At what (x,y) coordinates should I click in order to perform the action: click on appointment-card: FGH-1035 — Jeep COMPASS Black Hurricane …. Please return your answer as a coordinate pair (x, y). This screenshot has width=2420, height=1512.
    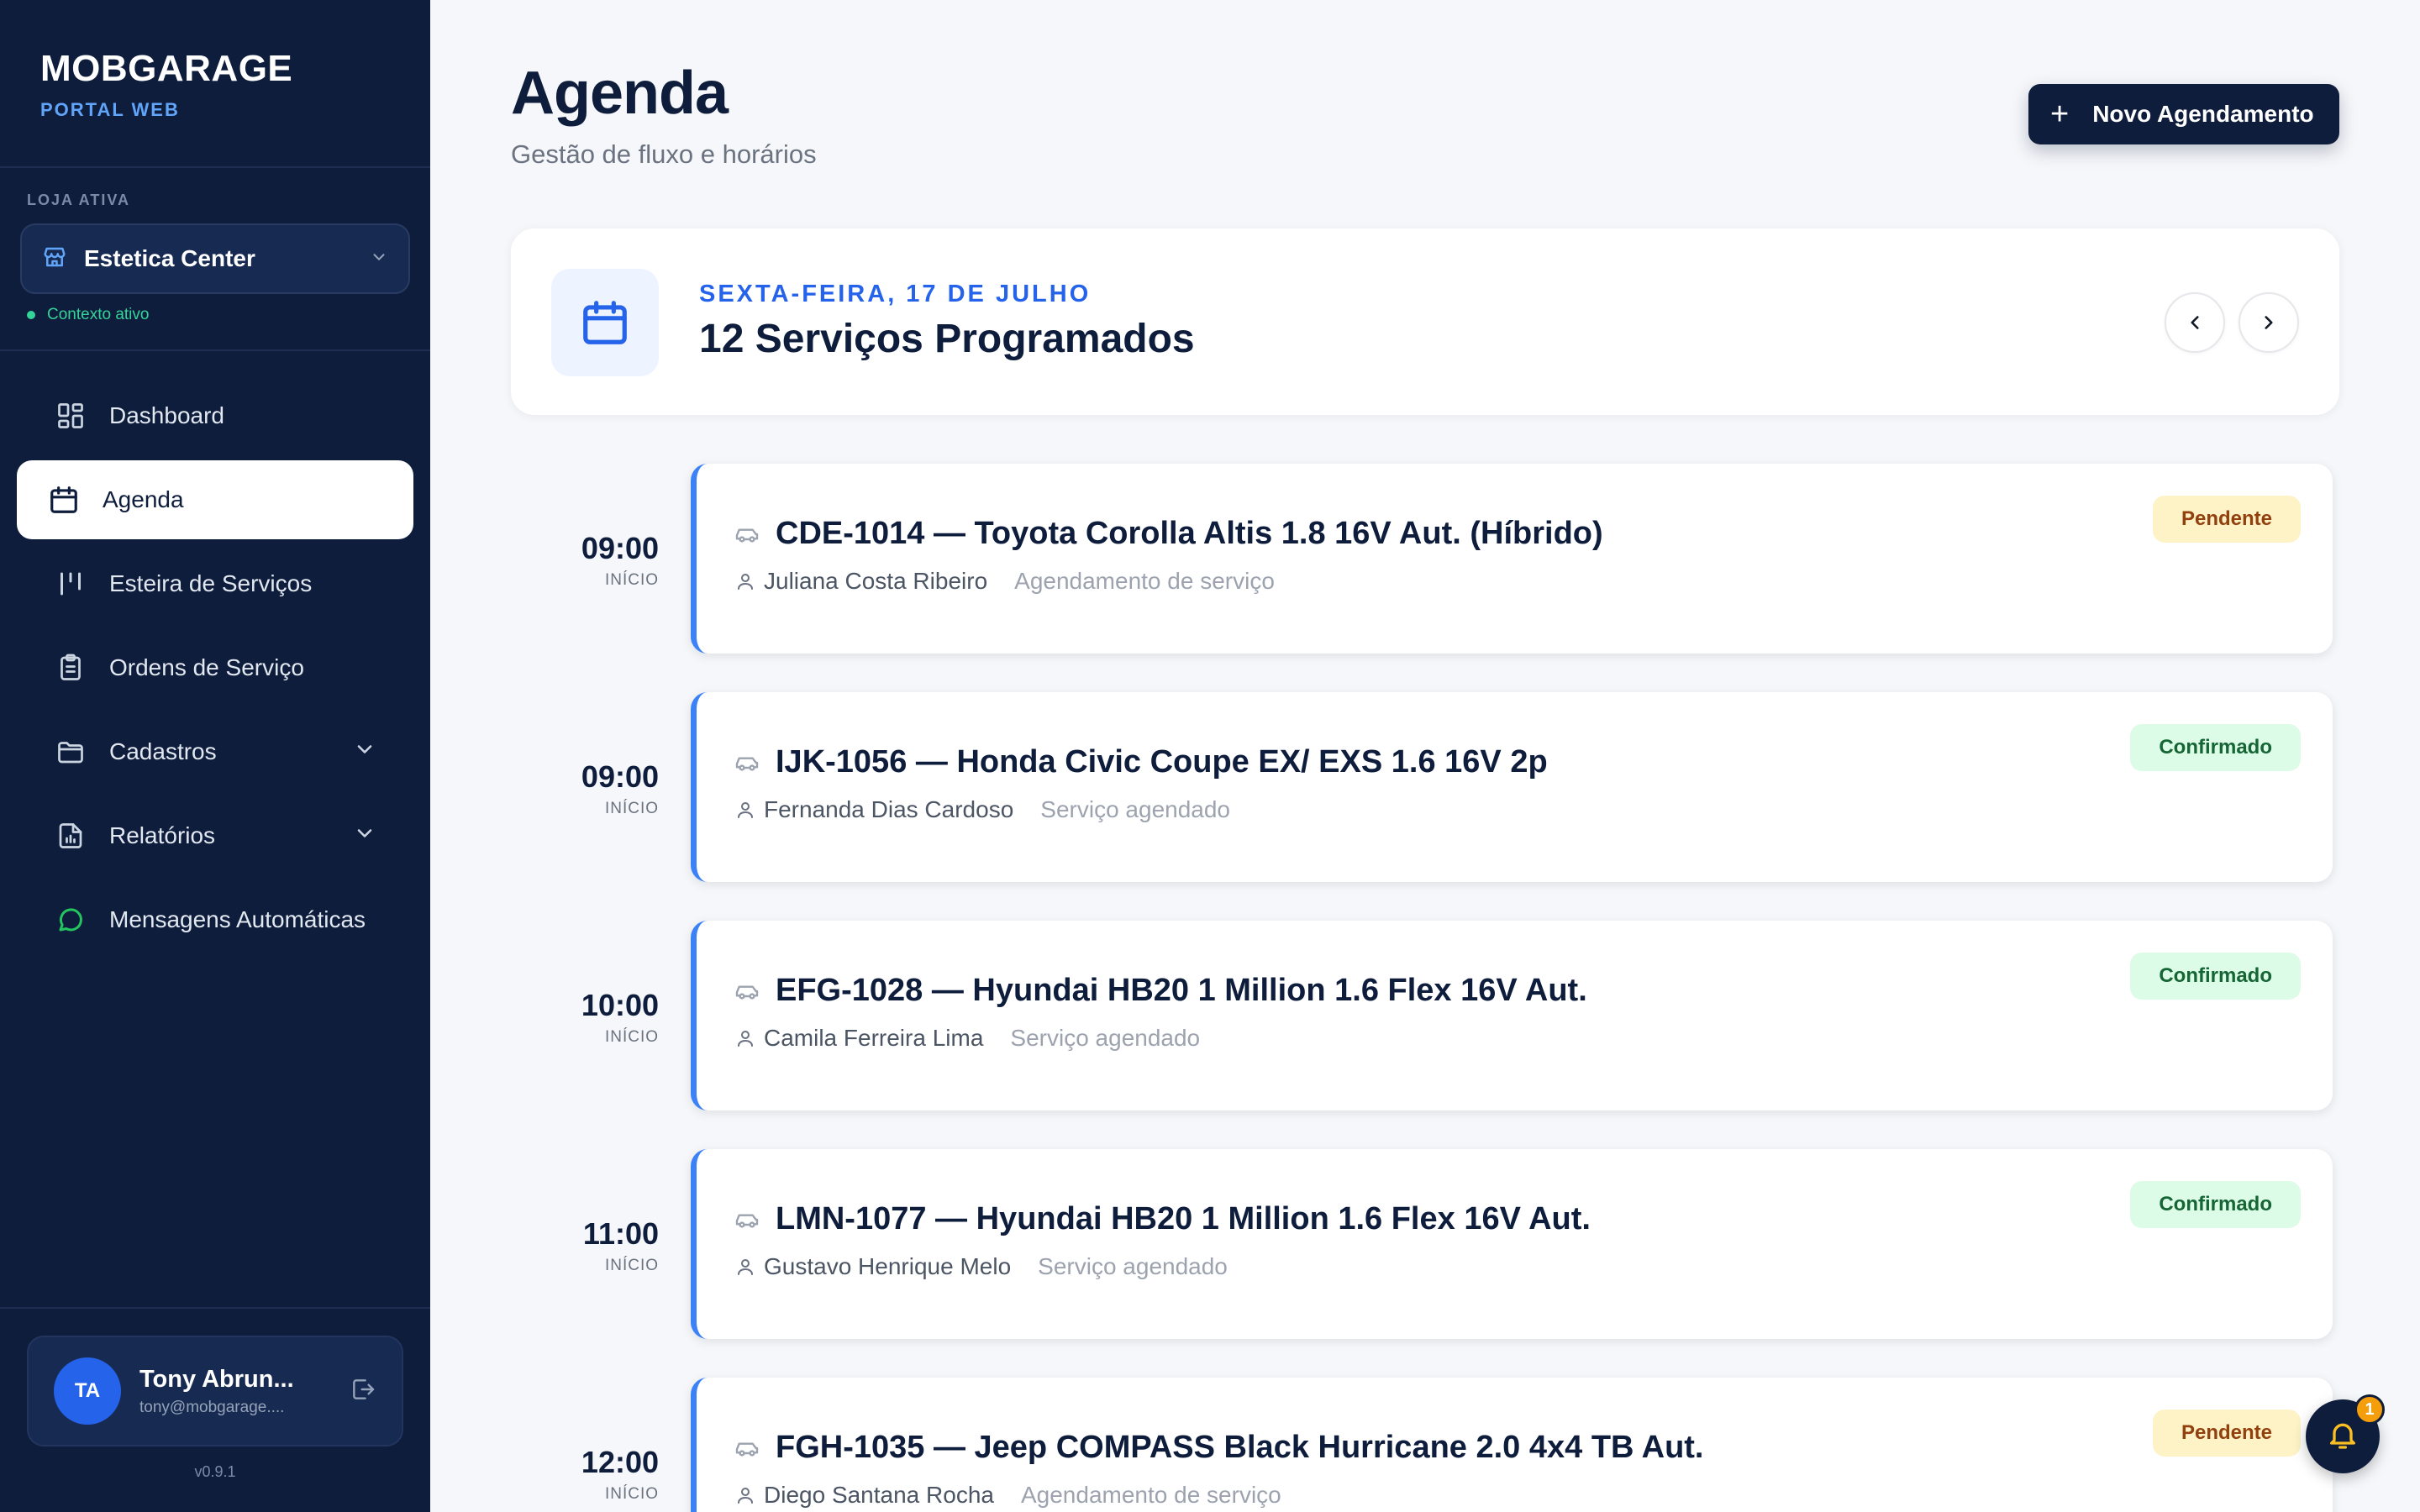
    Looking at the image, I should click on (1512, 1445).